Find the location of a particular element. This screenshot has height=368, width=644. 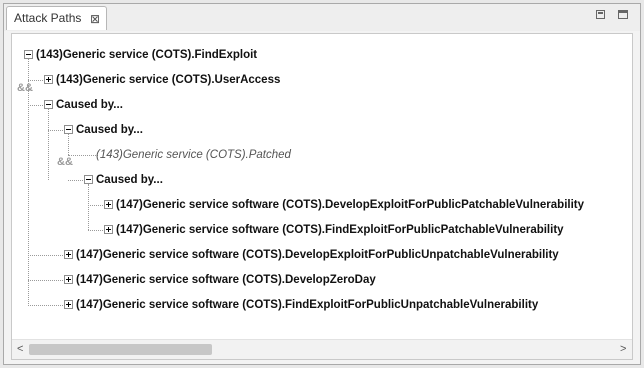

tree-node-label: (143)Generic service (COTS).Patched is located at coordinates (193, 155).